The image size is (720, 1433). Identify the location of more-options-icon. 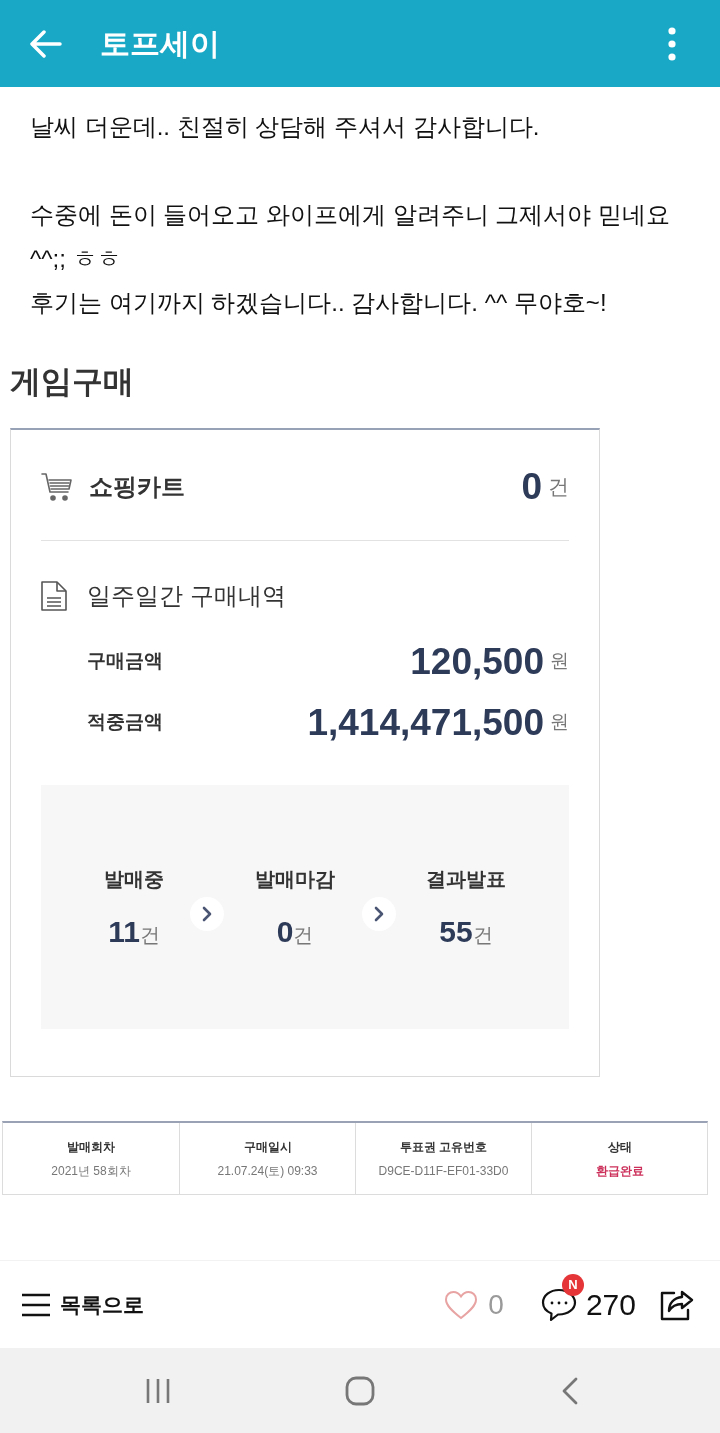
(672, 43).